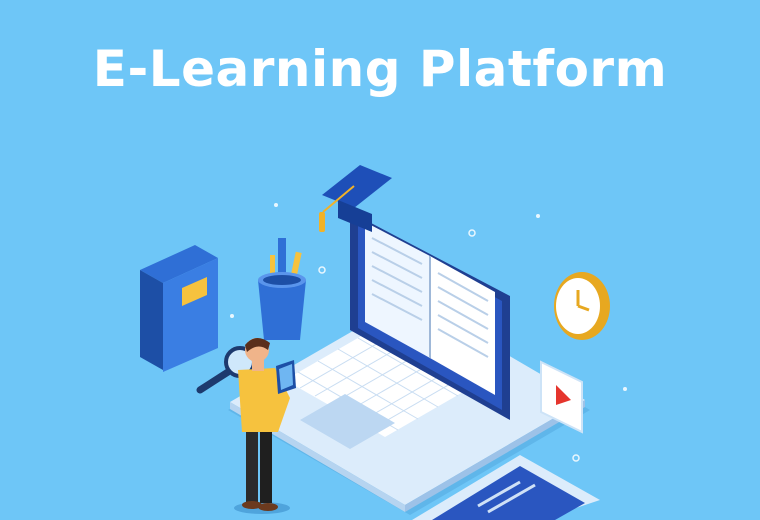 Image resolution: width=760 pixels, height=520 pixels. I want to click on clock-icon, so click(582, 306).